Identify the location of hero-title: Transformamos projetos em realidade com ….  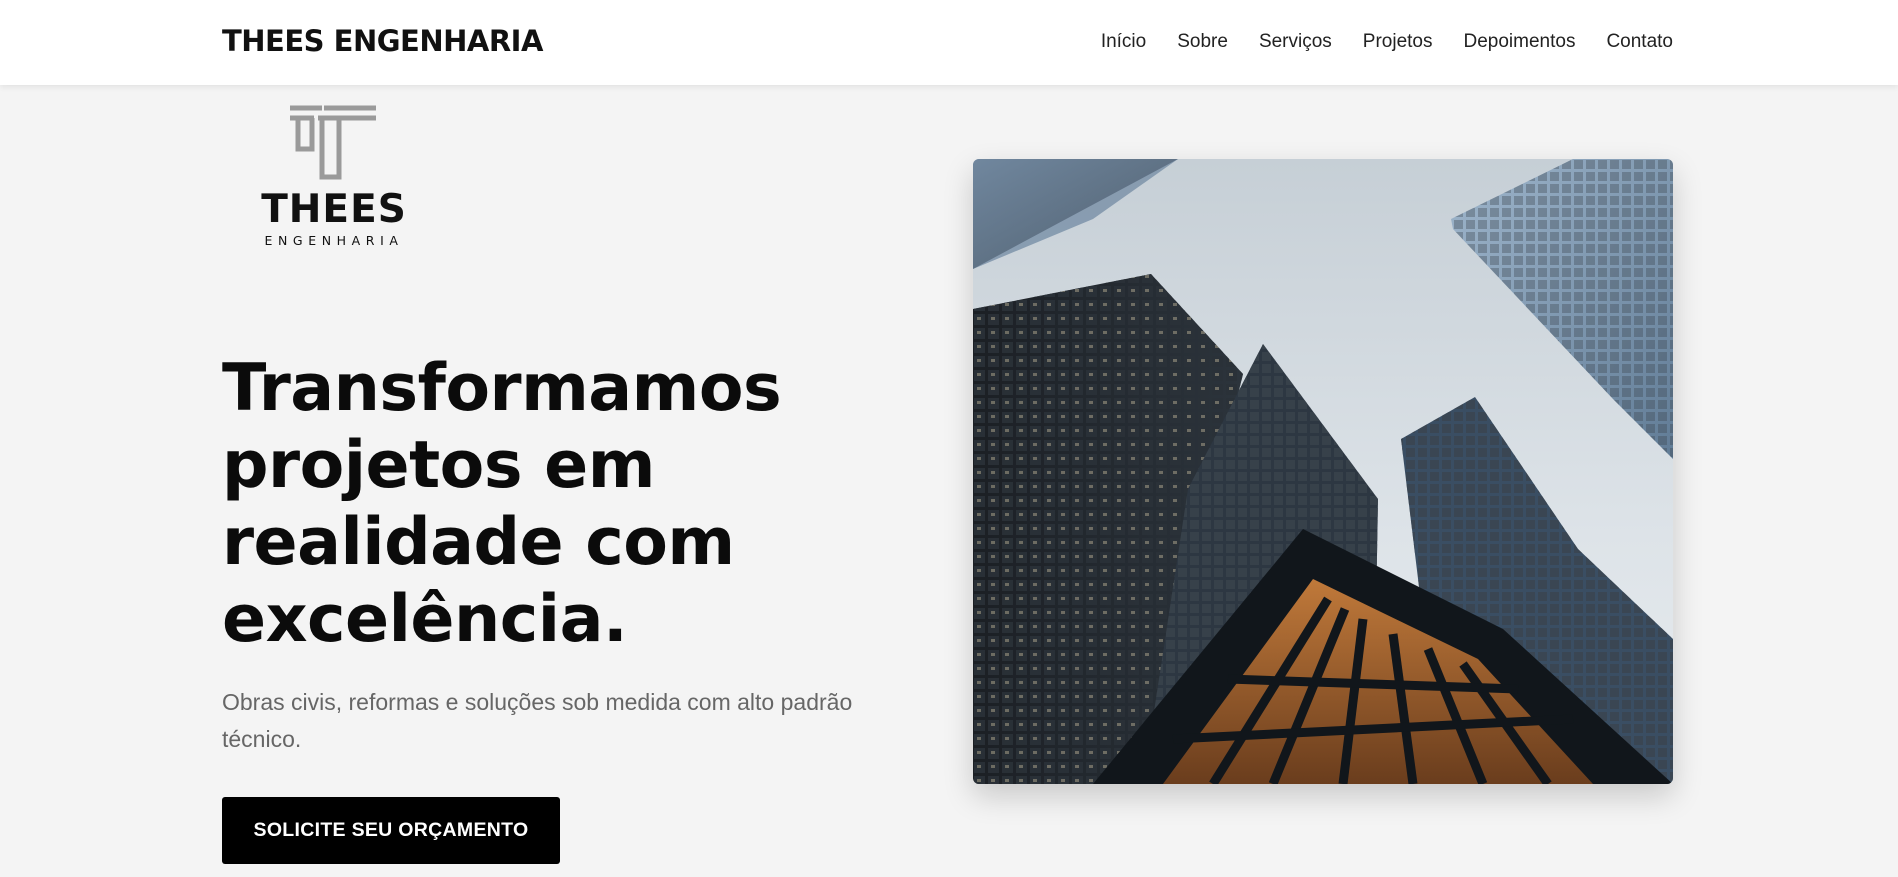
(572, 504).